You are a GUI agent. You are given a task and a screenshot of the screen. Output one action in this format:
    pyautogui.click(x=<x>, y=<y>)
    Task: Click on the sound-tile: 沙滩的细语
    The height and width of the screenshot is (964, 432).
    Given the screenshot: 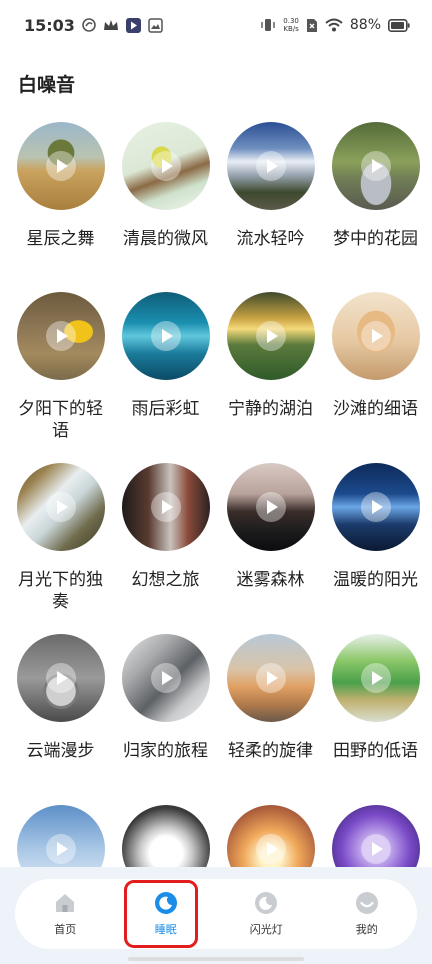 What is the action you would take?
    pyautogui.click(x=375, y=356)
    